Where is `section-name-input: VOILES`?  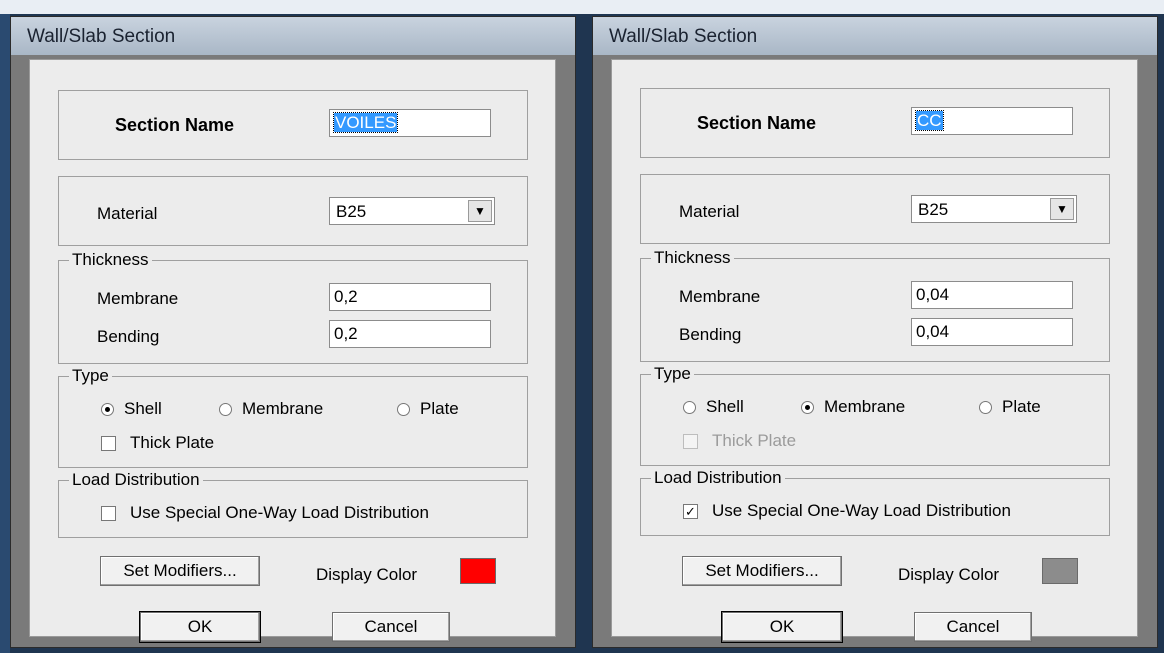 section-name-input: VOILES is located at coordinates (410, 123).